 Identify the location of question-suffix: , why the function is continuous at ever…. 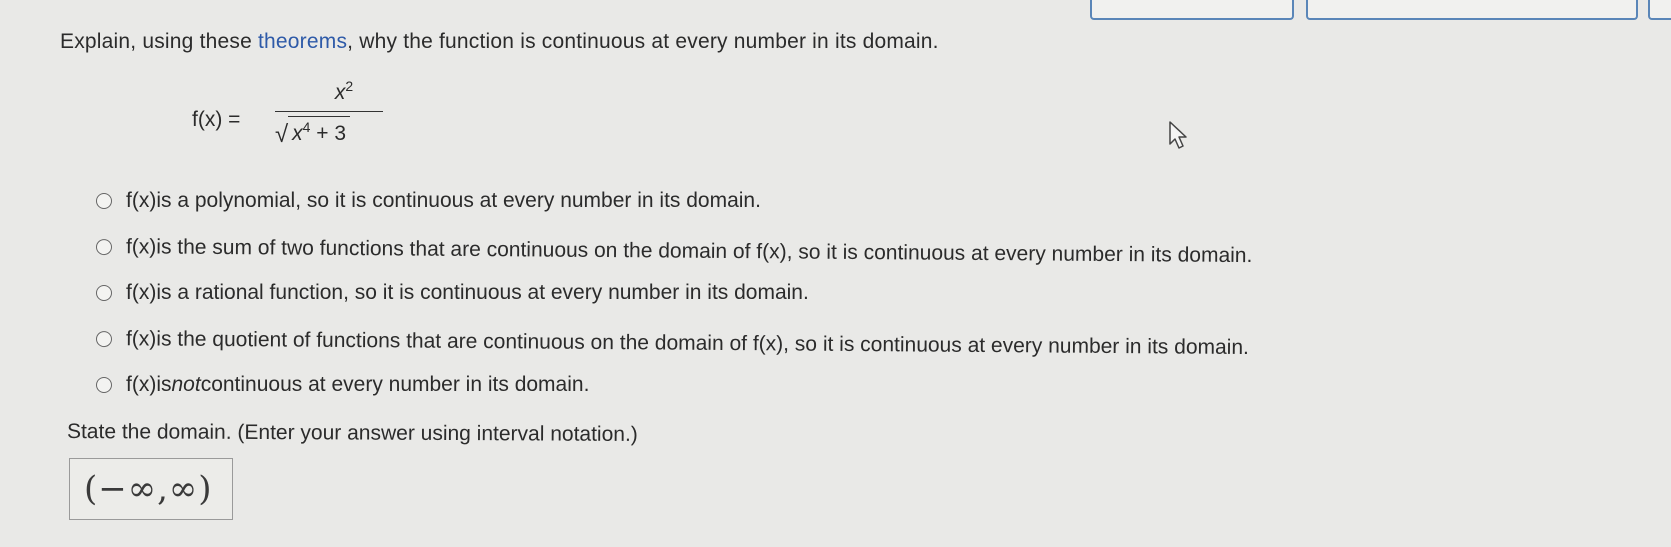
(643, 41).